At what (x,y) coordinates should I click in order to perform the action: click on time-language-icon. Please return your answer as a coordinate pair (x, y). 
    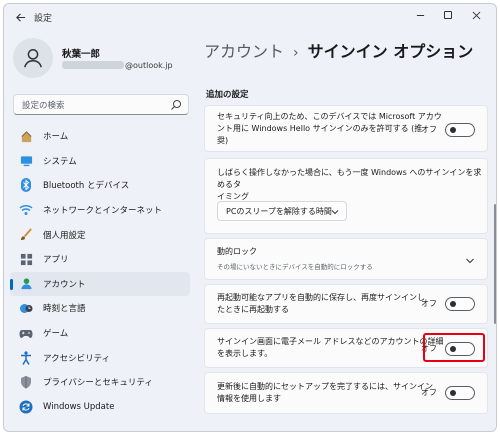
    Looking at the image, I should click on (26, 308).